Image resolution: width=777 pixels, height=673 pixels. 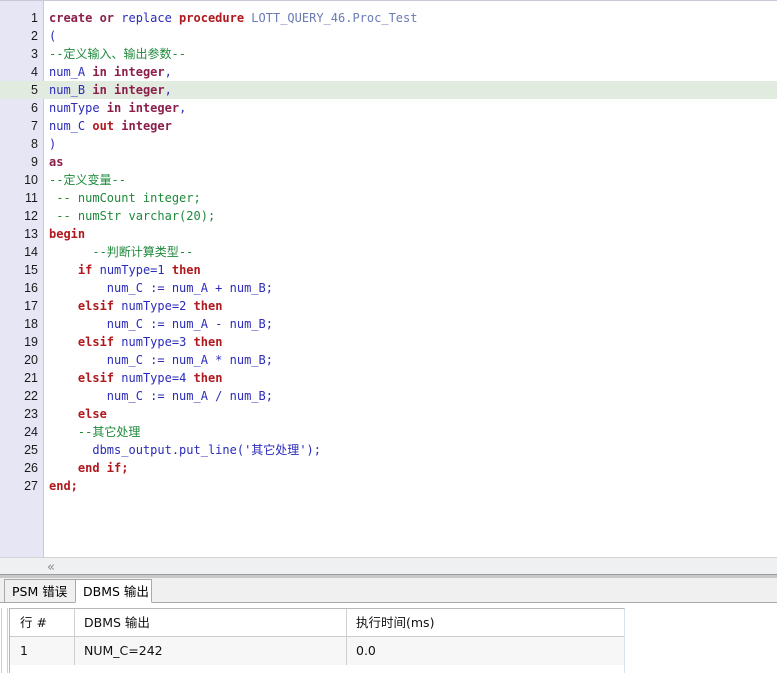 I want to click on code-token: numType=3, so click(x=157, y=342).